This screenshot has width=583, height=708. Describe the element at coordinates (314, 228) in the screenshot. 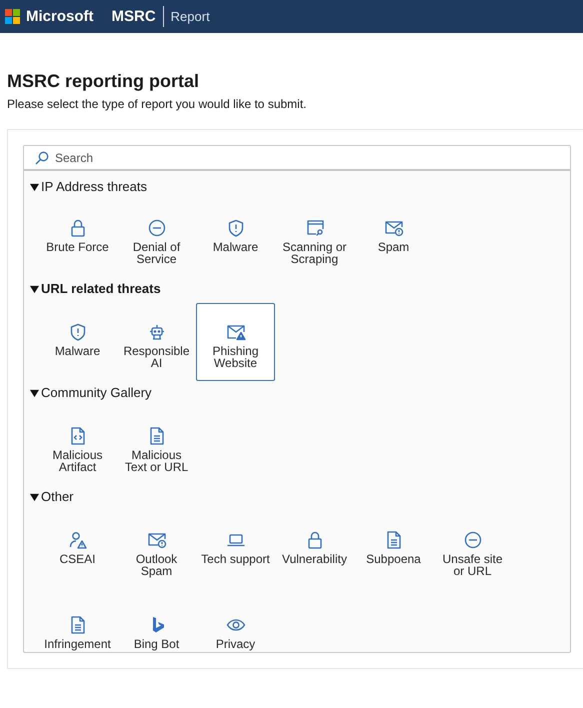

I see `browser-search-icon` at that location.